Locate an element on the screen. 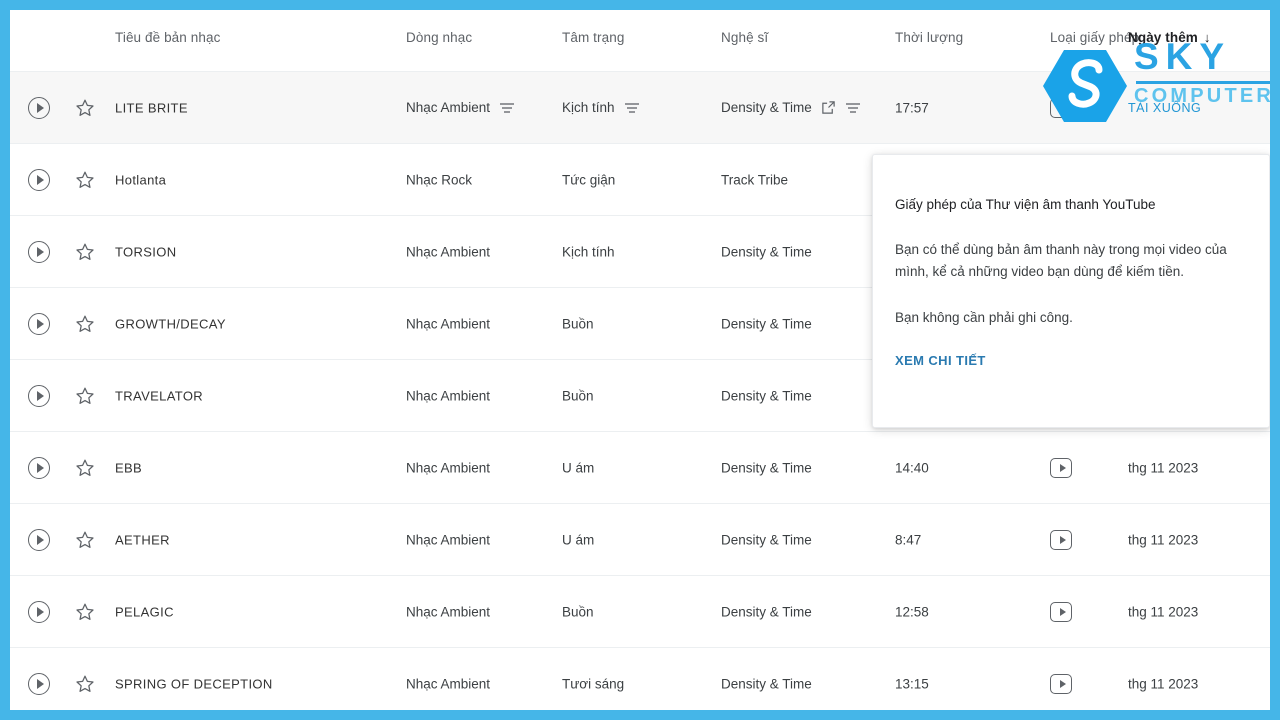 The height and width of the screenshot is (720, 1280). column-header-mood: Tâm trạng is located at coordinates (593, 37).